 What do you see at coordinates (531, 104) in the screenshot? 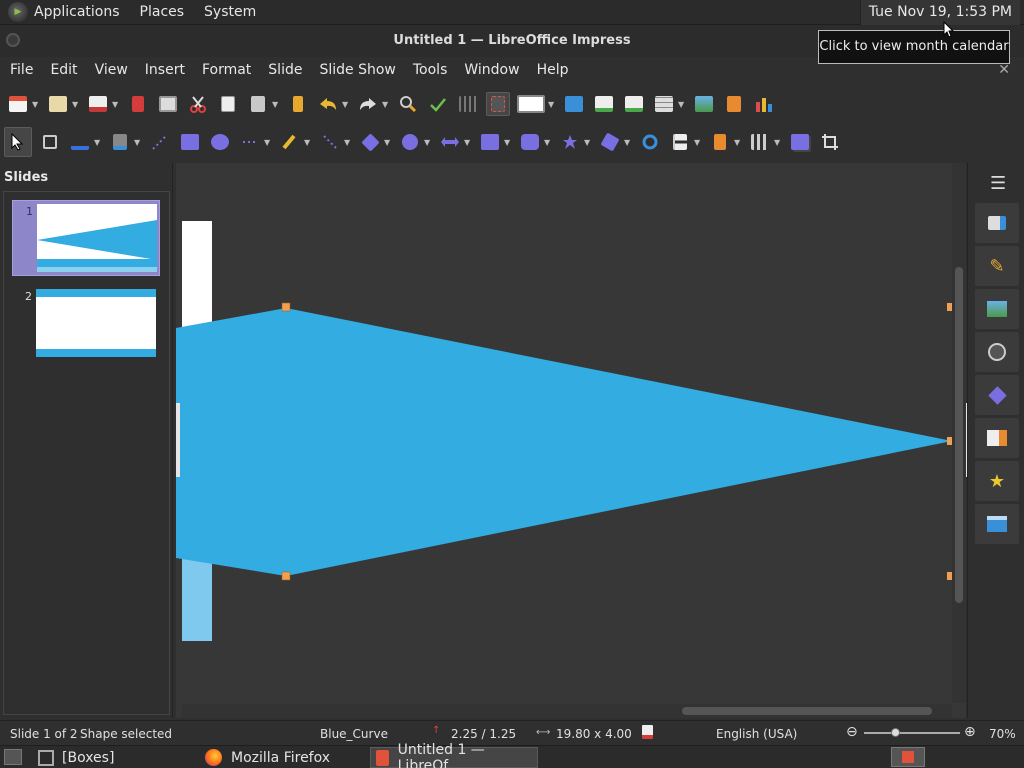
I see `insert-table-icon` at bounding box center [531, 104].